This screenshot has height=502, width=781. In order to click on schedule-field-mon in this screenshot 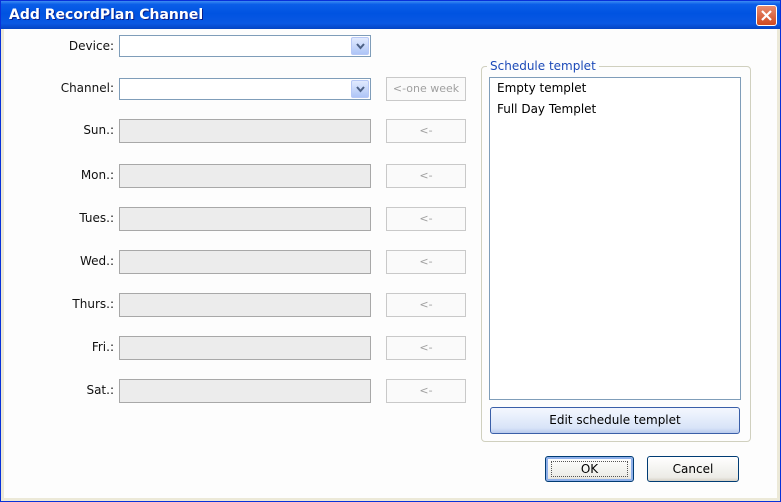, I will do `click(245, 176)`.